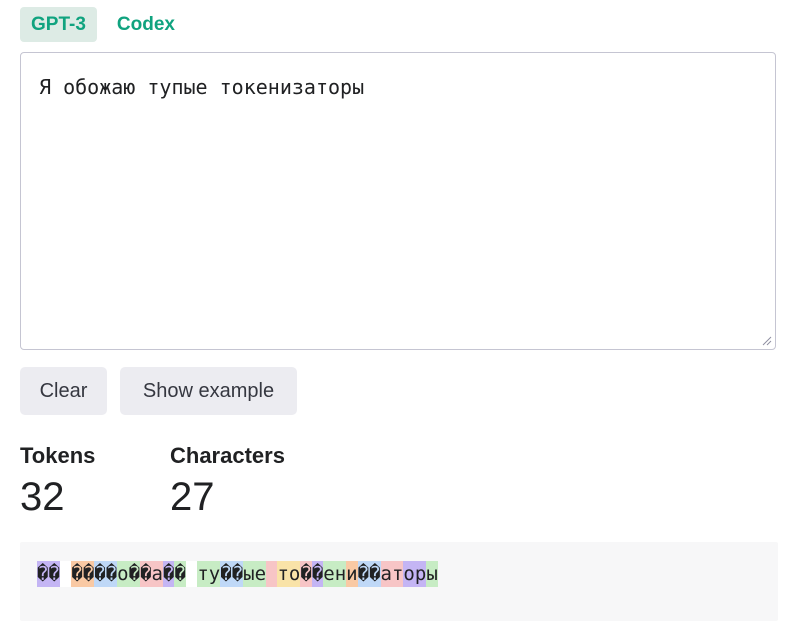 The image size is (800, 621). I want to click on token-span: ту, so click(209, 574).